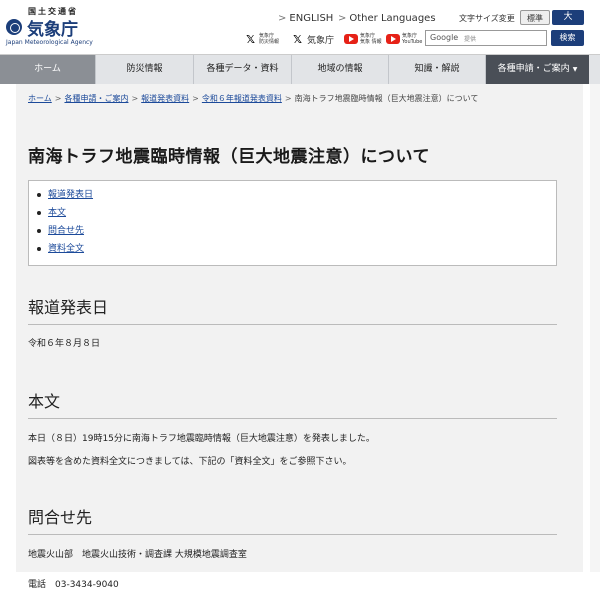 The height and width of the screenshot is (590, 600). I want to click on sns-label: 気象庁 気象 情報, so click(371, 39).